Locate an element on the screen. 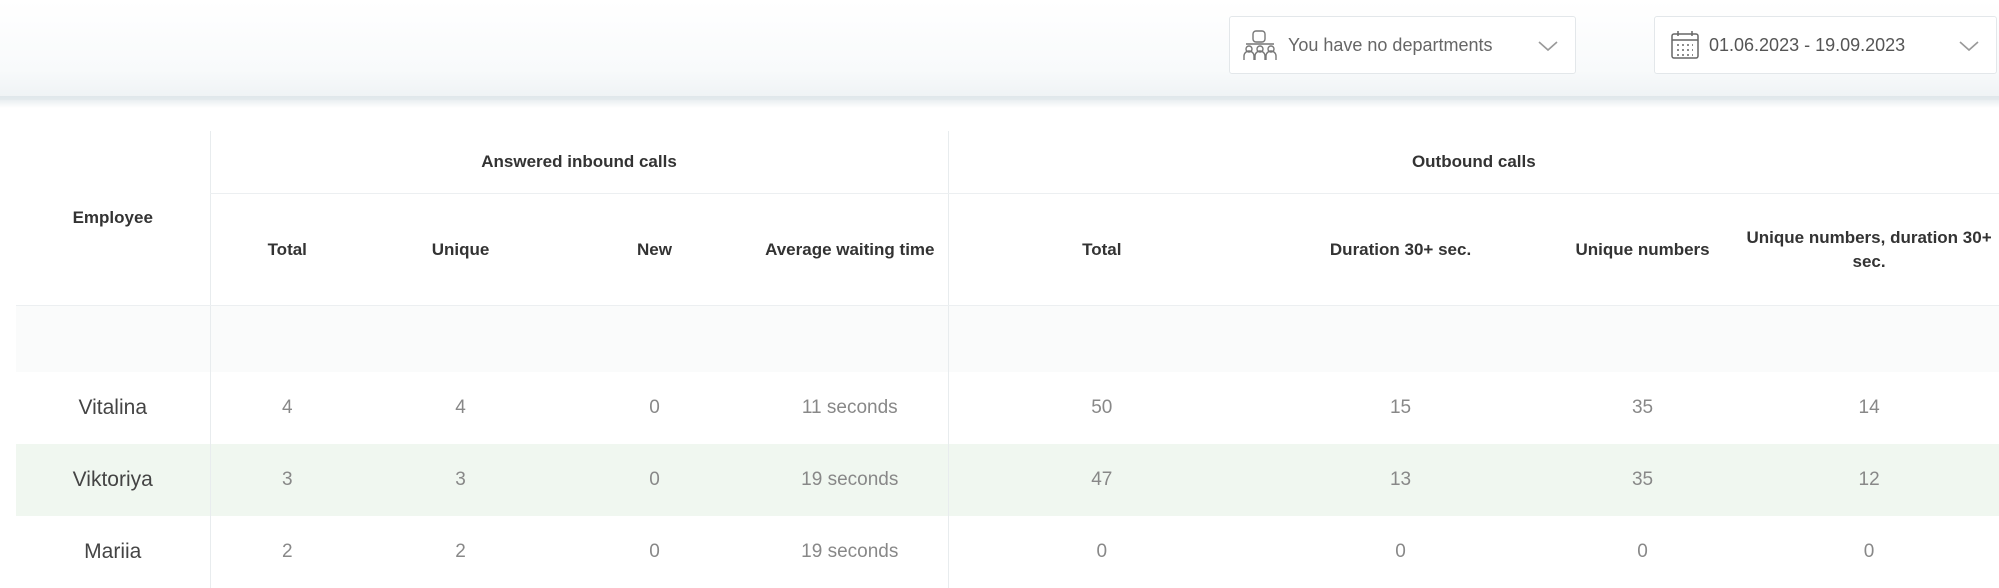 This screenshot has width=1999, height=588. outbound-unique-30-cell: 0 is located at coordinates (1869, 551).